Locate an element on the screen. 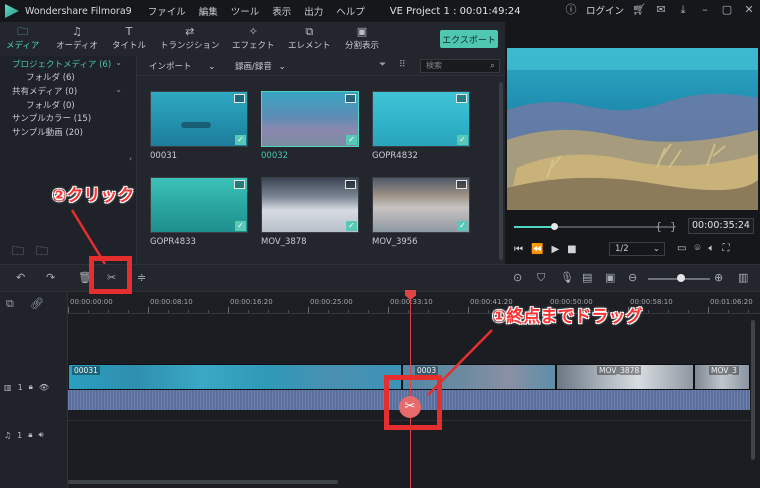 This screenshot has height=488, width=760. frame-back-icon: ⏪ is located at coordinates (537, 249).